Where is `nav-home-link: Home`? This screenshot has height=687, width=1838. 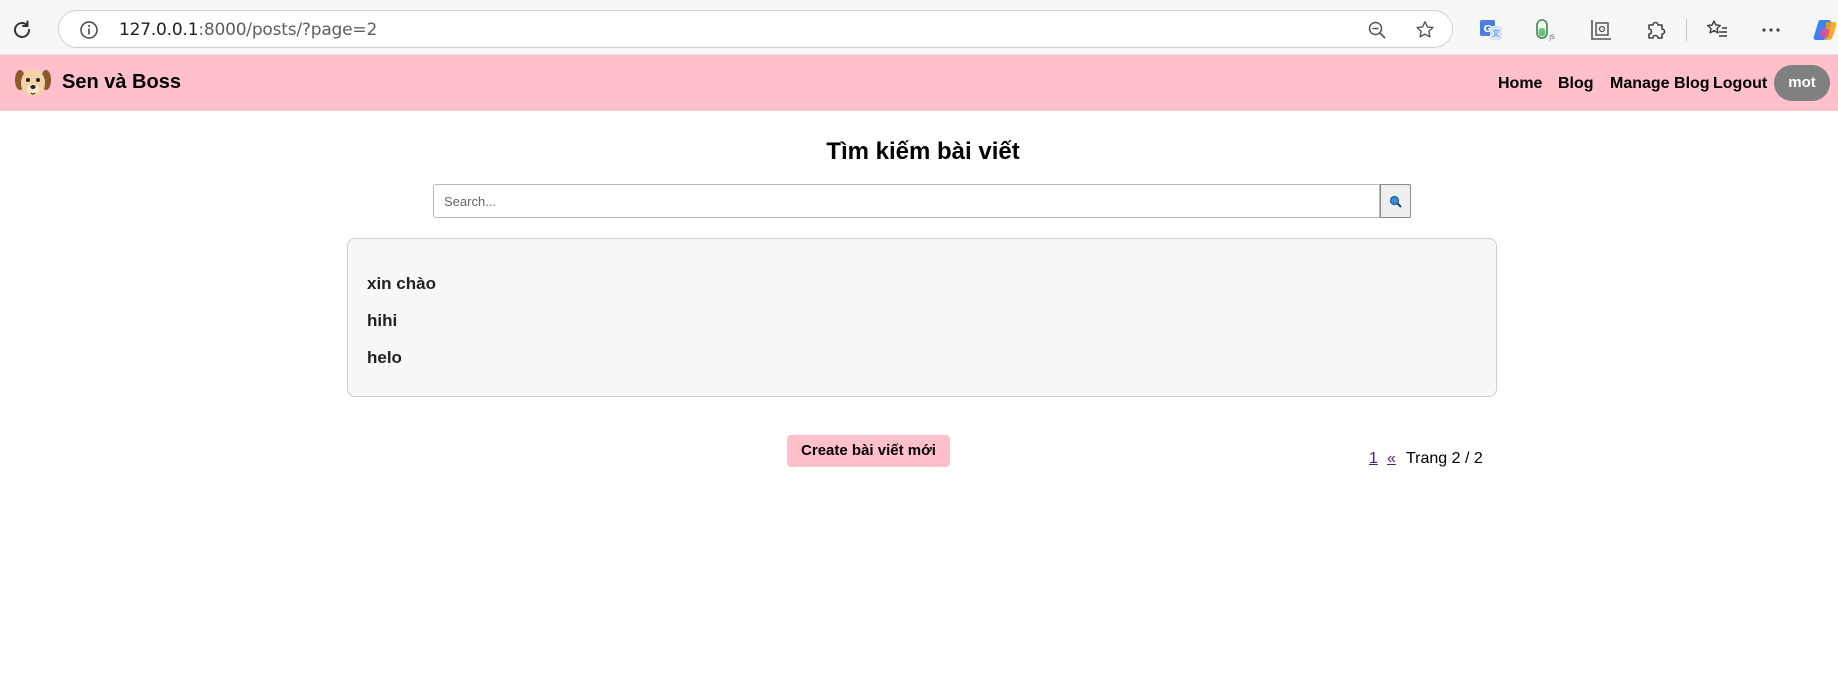 nav-home-link: Home is located at coordinates (1520, 84).